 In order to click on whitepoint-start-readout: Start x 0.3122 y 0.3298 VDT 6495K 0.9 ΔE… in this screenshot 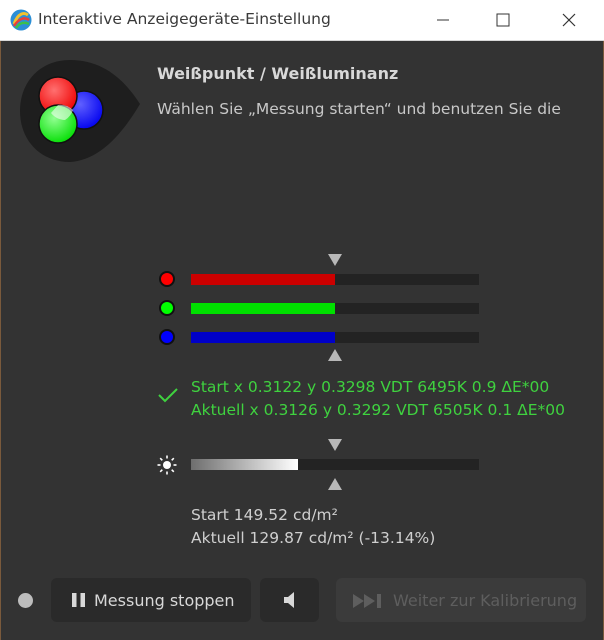, I will do `click(370, 387)`.